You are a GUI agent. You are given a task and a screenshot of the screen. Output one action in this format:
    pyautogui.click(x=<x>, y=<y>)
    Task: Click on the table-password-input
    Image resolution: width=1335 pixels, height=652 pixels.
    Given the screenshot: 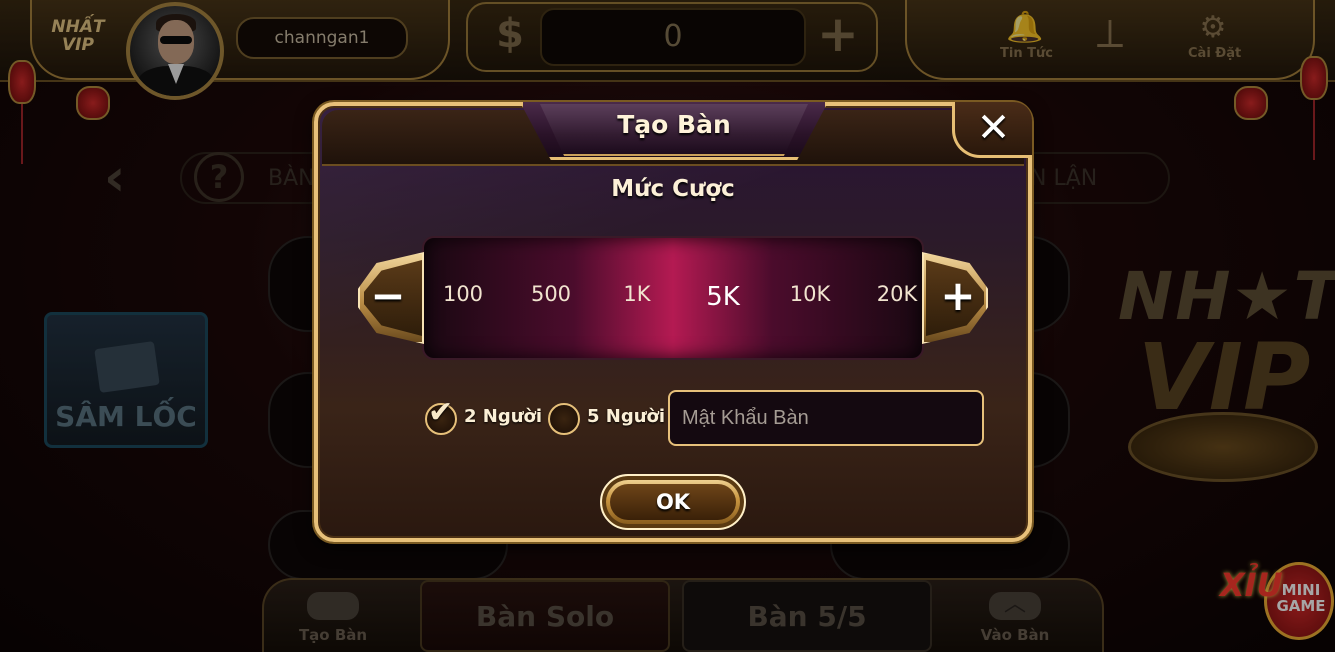 What is the action you would take?
    pyautogui.click(x=826, y=418)
    